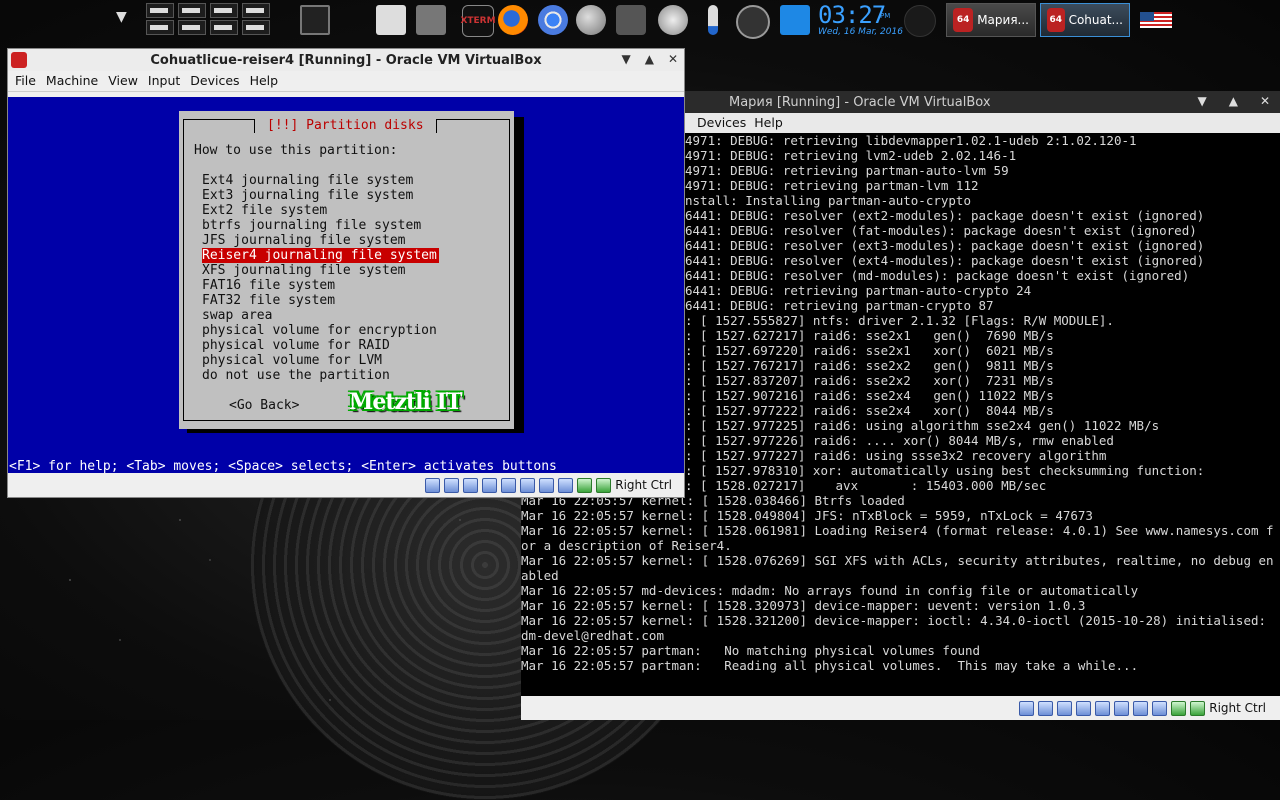 The width and height of the screenshot is (1280, 800). What do you see at coordinates (315, 20) in the screenshot?
I see `terminal-icon` at bounding box center [315, 20].